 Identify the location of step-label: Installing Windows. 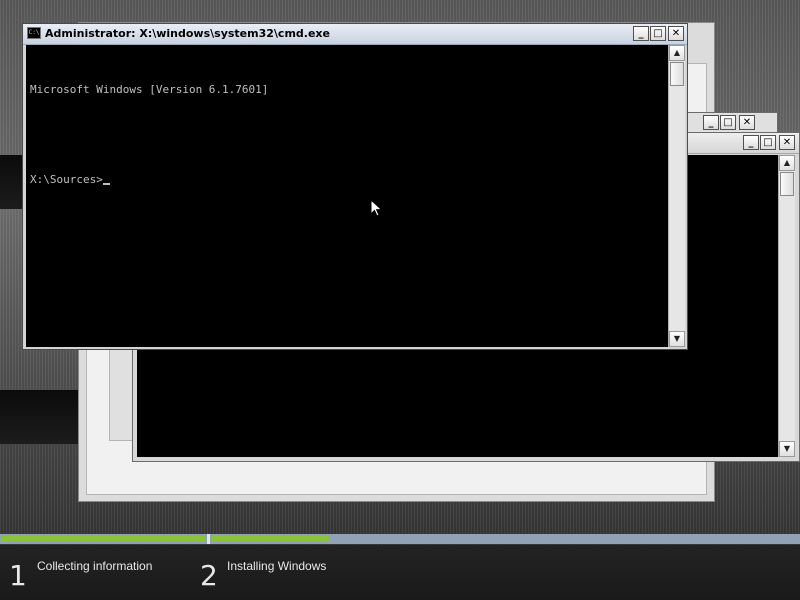
(277, 566).